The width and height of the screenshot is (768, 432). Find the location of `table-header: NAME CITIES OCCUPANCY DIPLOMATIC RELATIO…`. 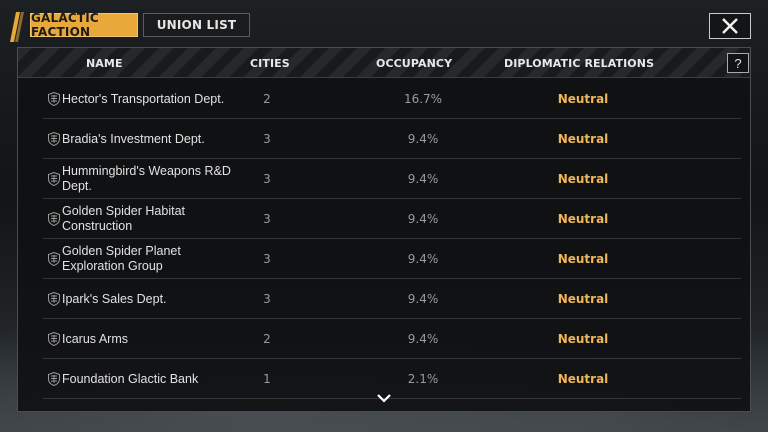

table-header: NAME CITIES OCCUPANCY DIPLOMATIC RELATIO… is located at coordinates (384, 63).